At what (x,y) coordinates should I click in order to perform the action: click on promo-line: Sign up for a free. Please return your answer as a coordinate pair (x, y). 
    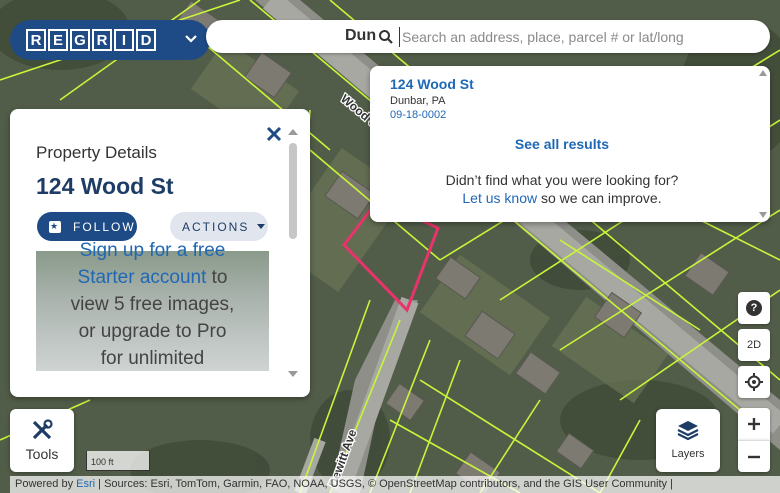
    Looking at the image, I should click on (152, 250).